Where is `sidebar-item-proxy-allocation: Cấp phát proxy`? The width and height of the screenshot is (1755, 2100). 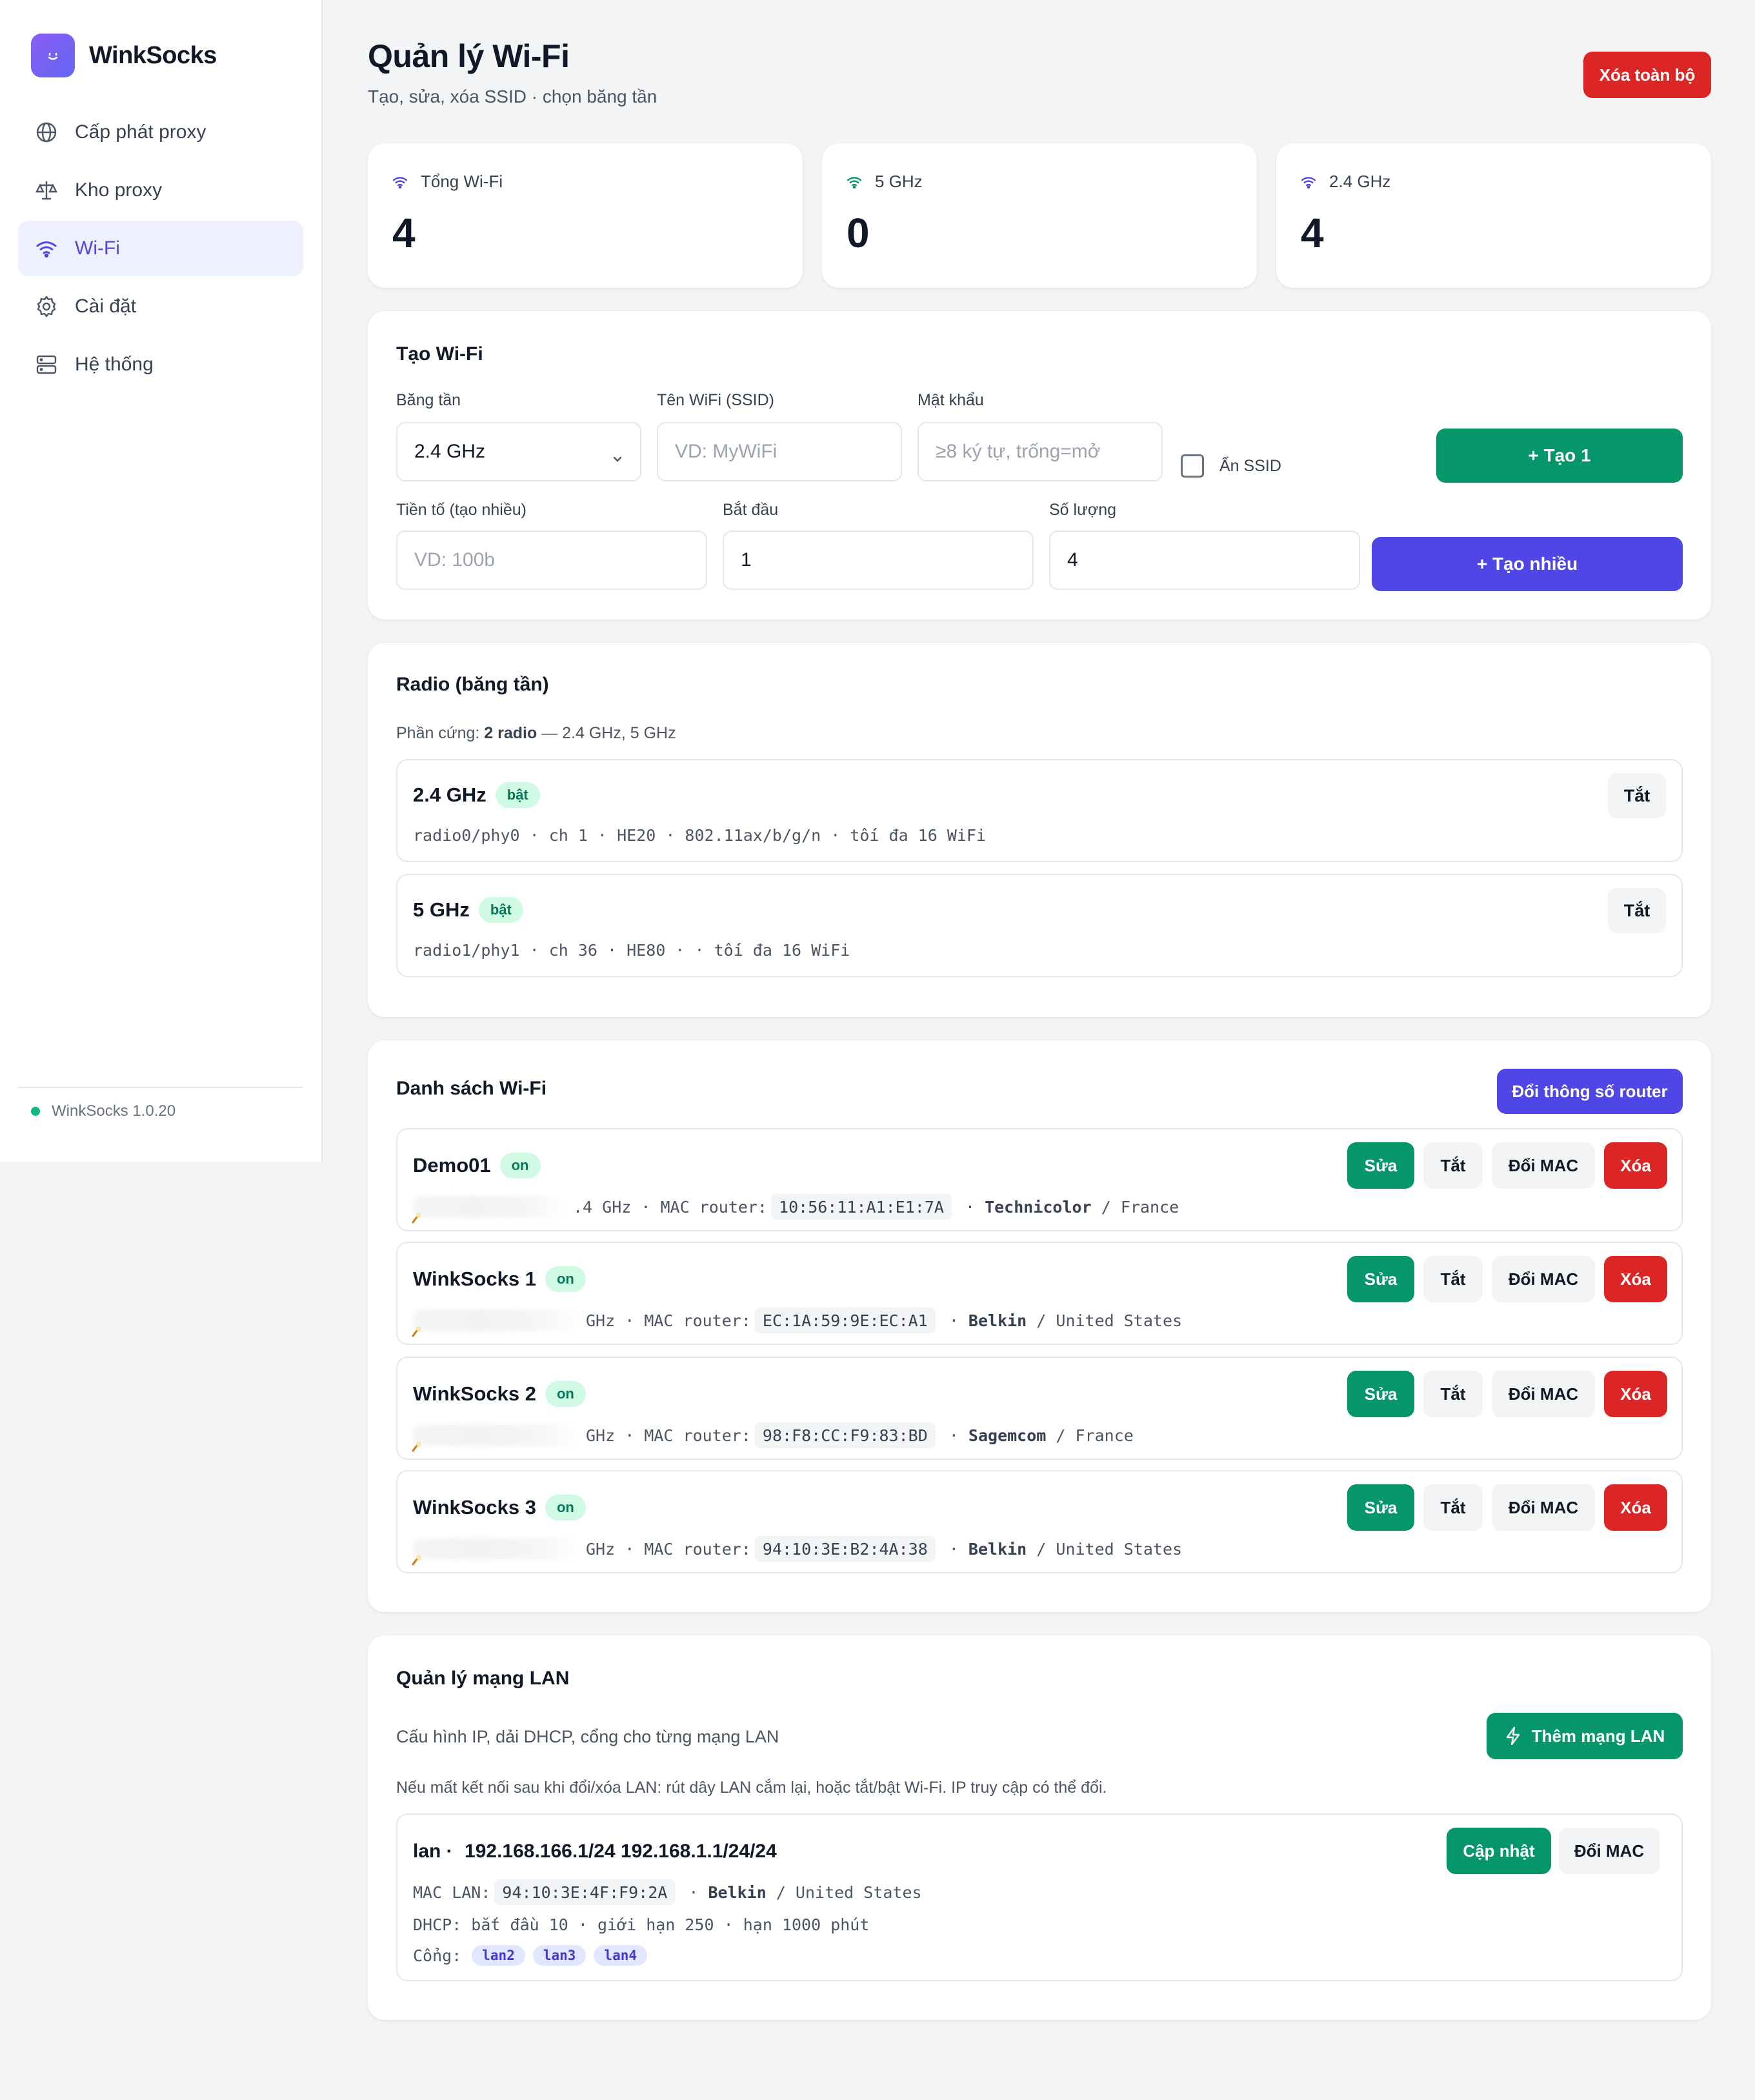
sidebar-item-proxy-allocation: Cấp phát proxy is located at coordinates (160, 132).